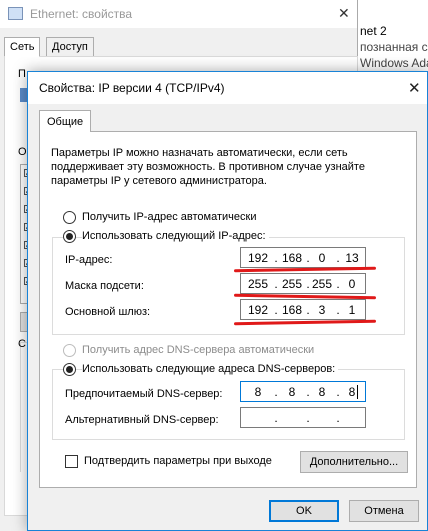 The height and width of the screenshot is (531, 428). I want to click on dns-auto-radio, so click(69, 350).